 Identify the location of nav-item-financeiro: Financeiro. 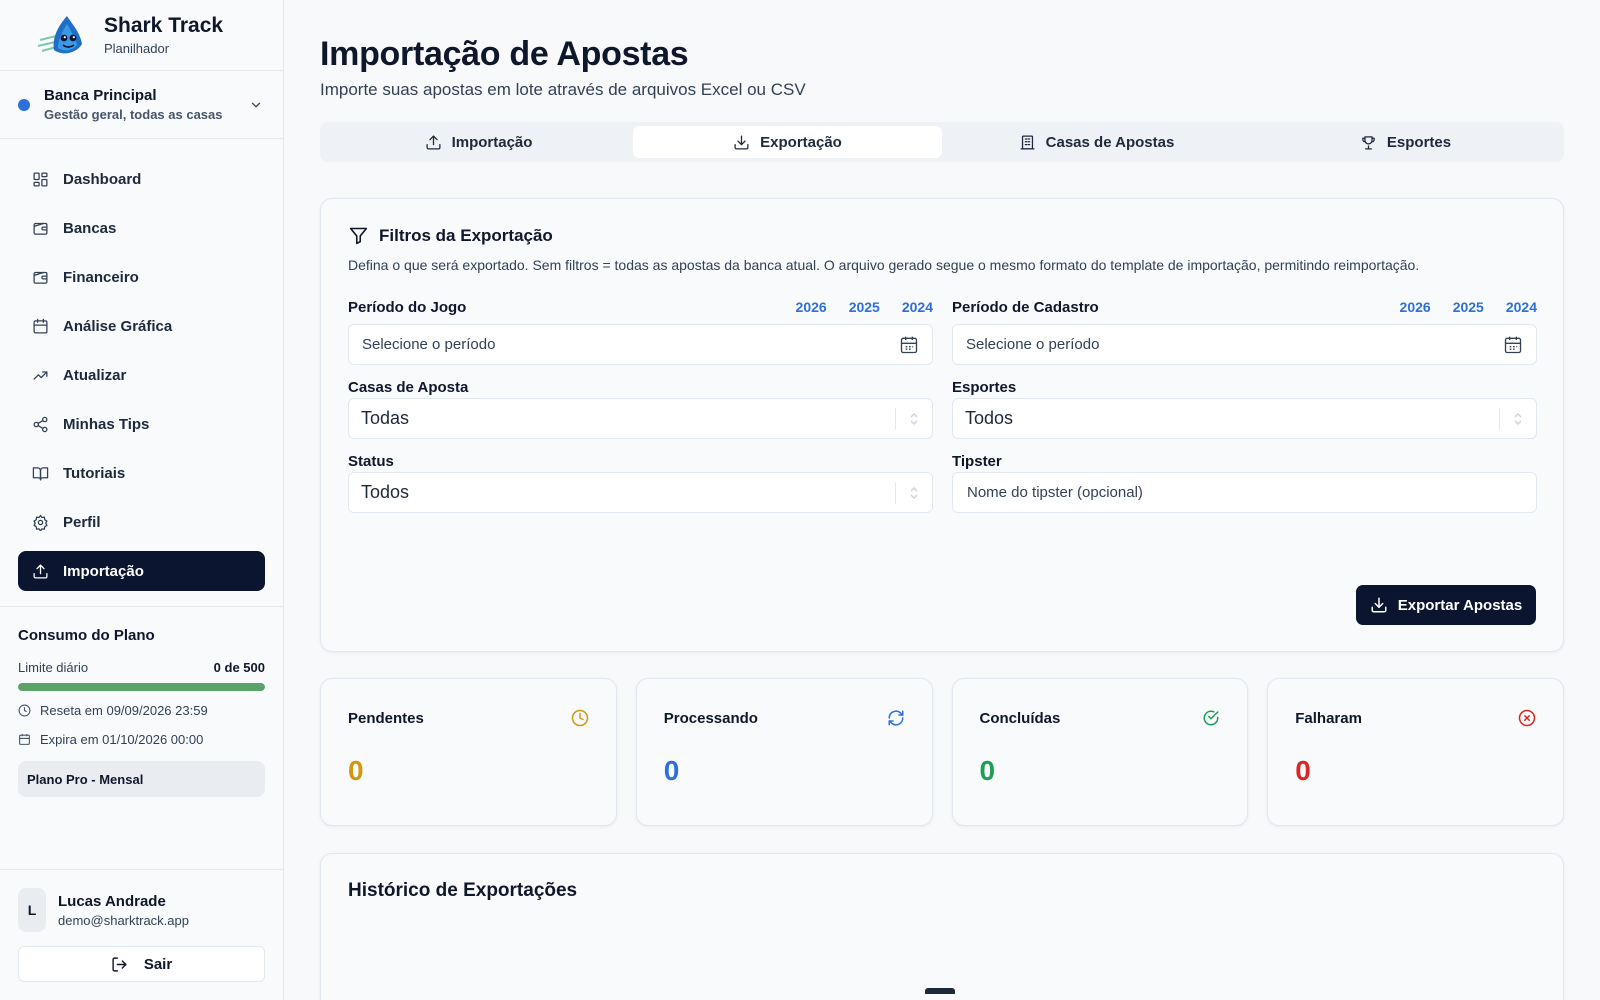
(141, 277).